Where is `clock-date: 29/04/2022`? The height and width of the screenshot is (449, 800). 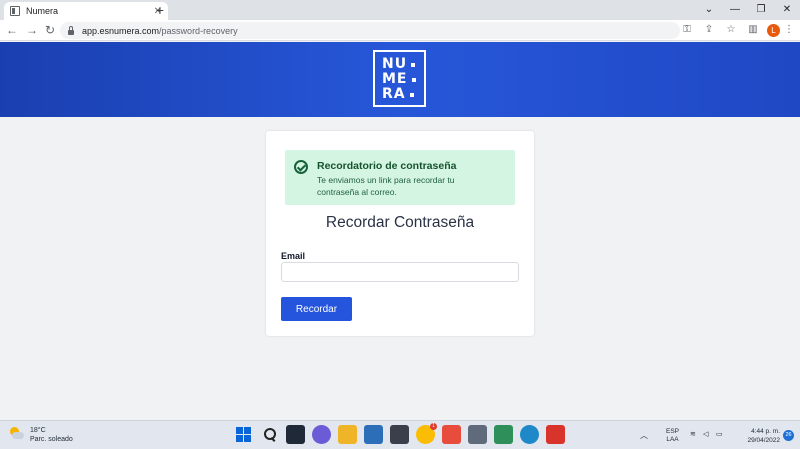 clock-date: 29/04/2022 is located at coordinates (763, 440).